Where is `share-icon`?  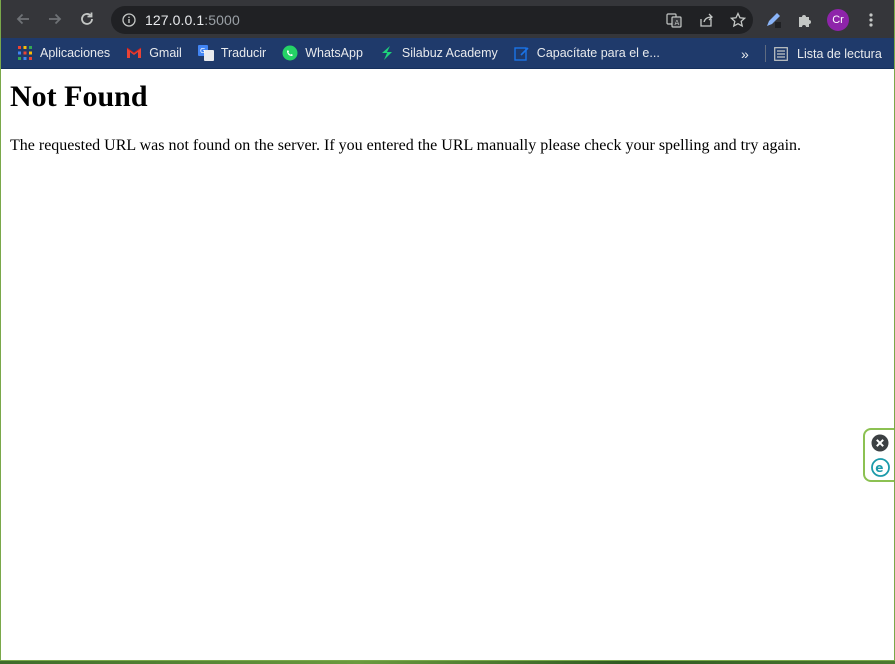
share-icon is located at coordinates (706, 20).